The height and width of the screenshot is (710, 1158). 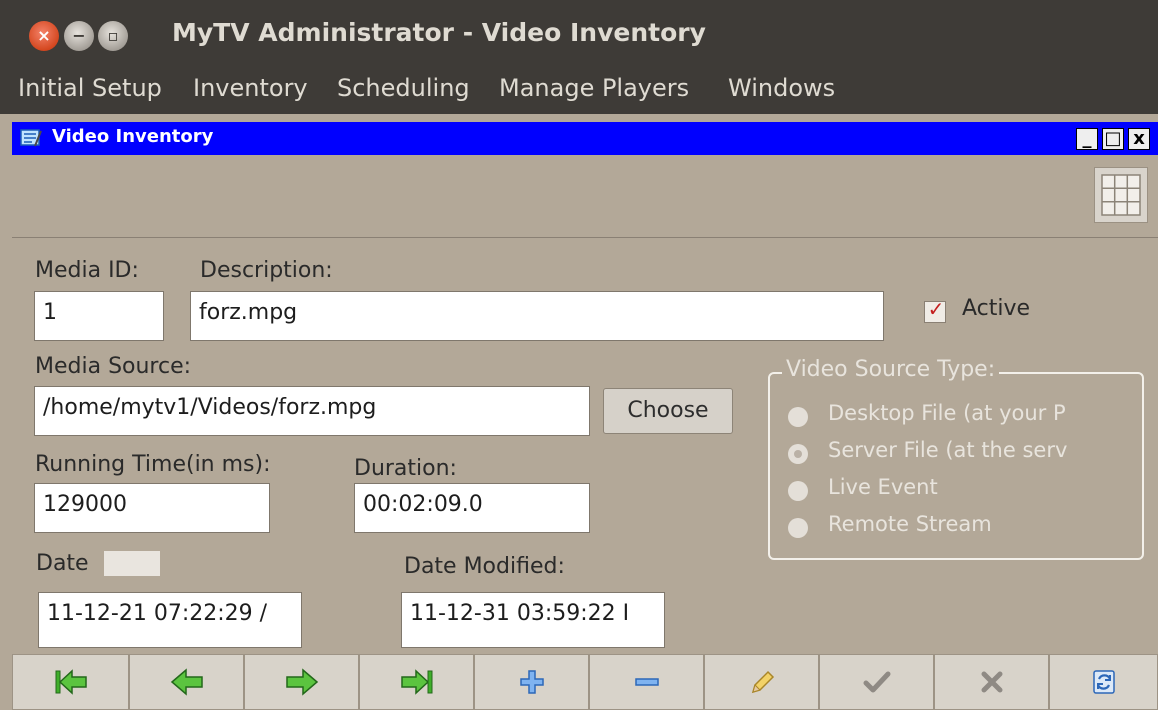 I want to click on media-id-label: Media ID:, so click(x=87, y=270).